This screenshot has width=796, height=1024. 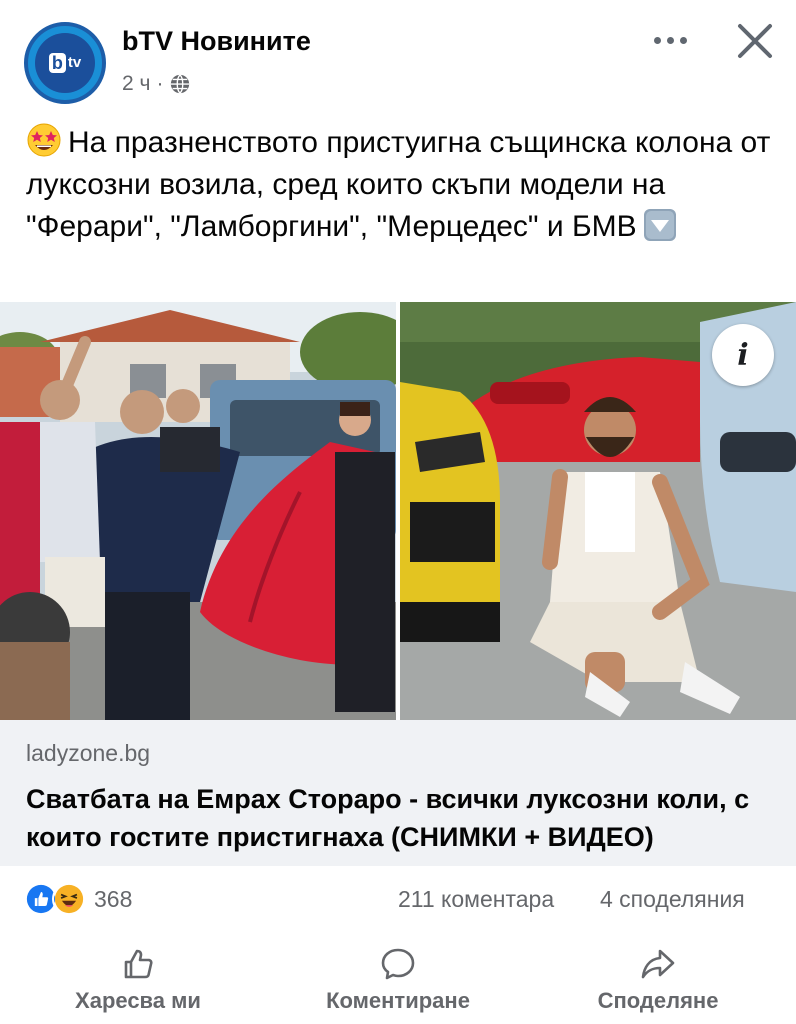 What do you see at coordinates (672, 899) in the screenshot?
I see `shares-count: 4 споделяния` at bounding box center [672, 899].